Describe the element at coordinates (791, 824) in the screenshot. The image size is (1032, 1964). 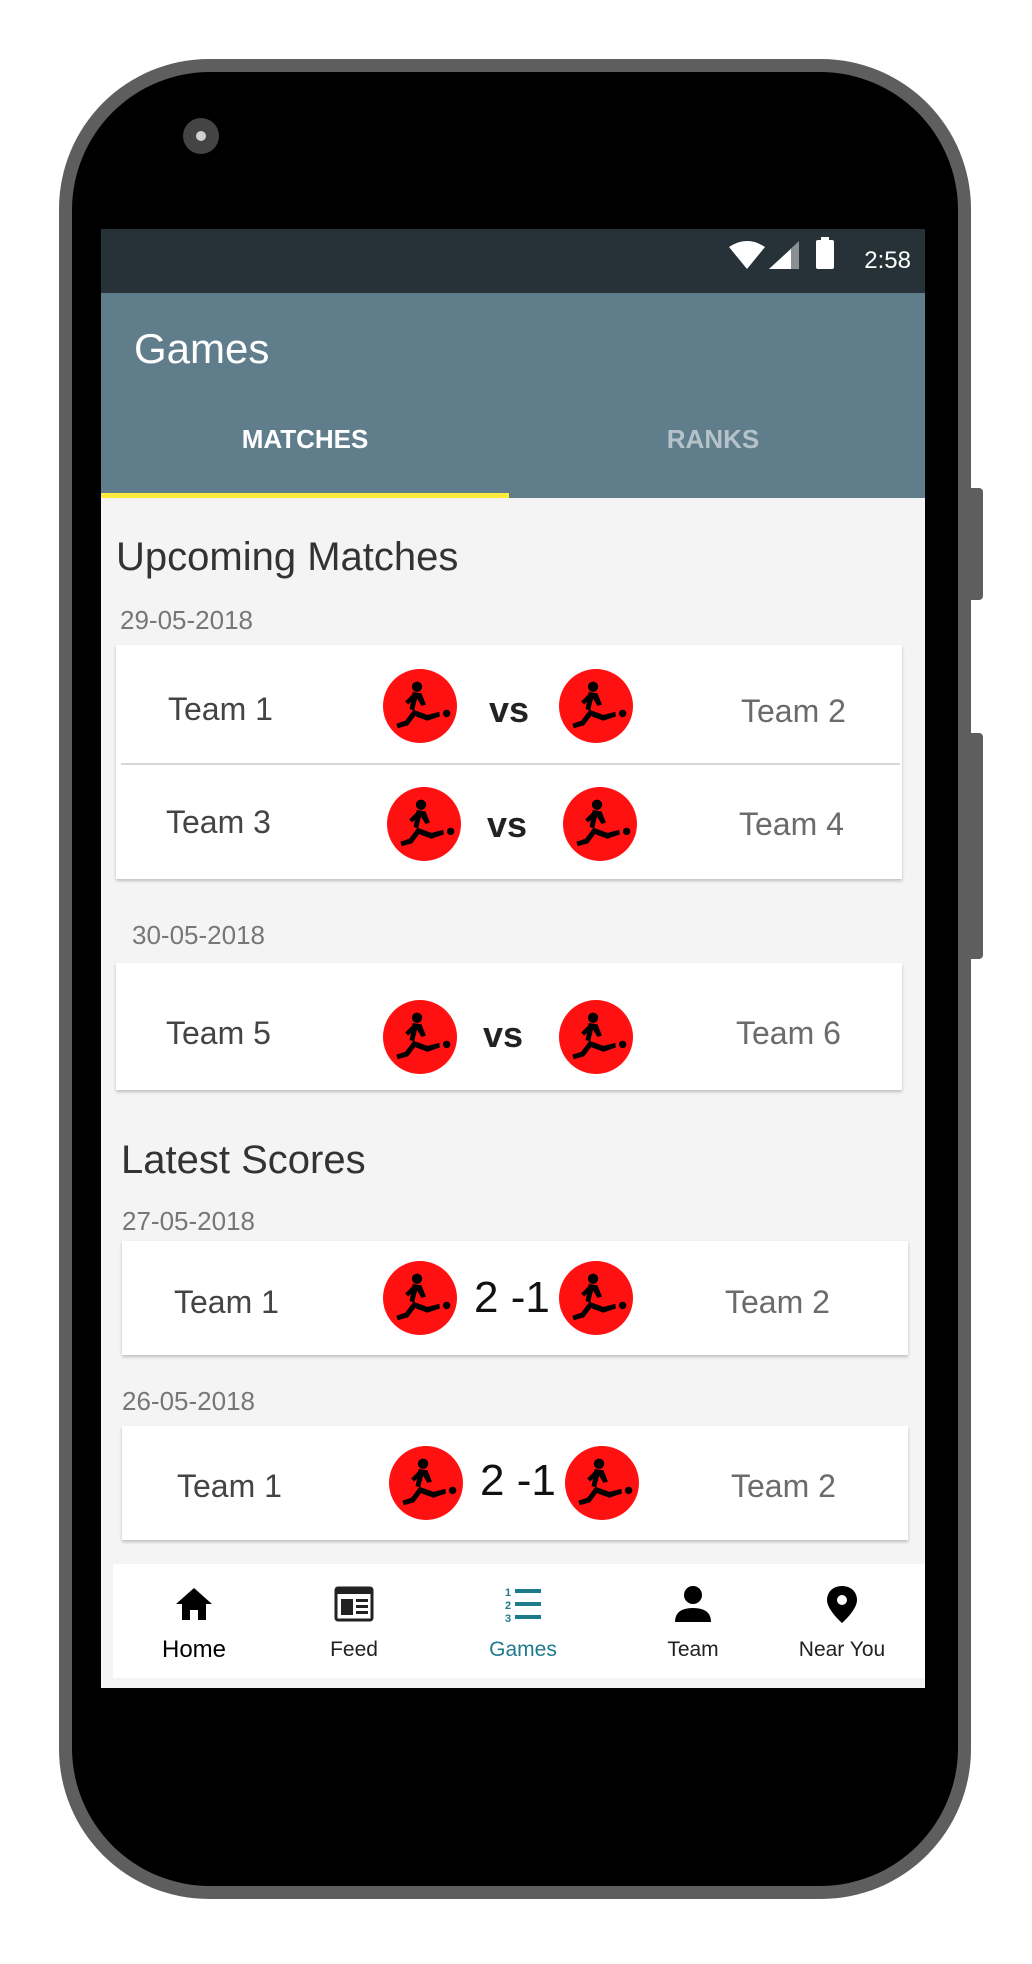
I see `away-team-name: Team 4` at that location.